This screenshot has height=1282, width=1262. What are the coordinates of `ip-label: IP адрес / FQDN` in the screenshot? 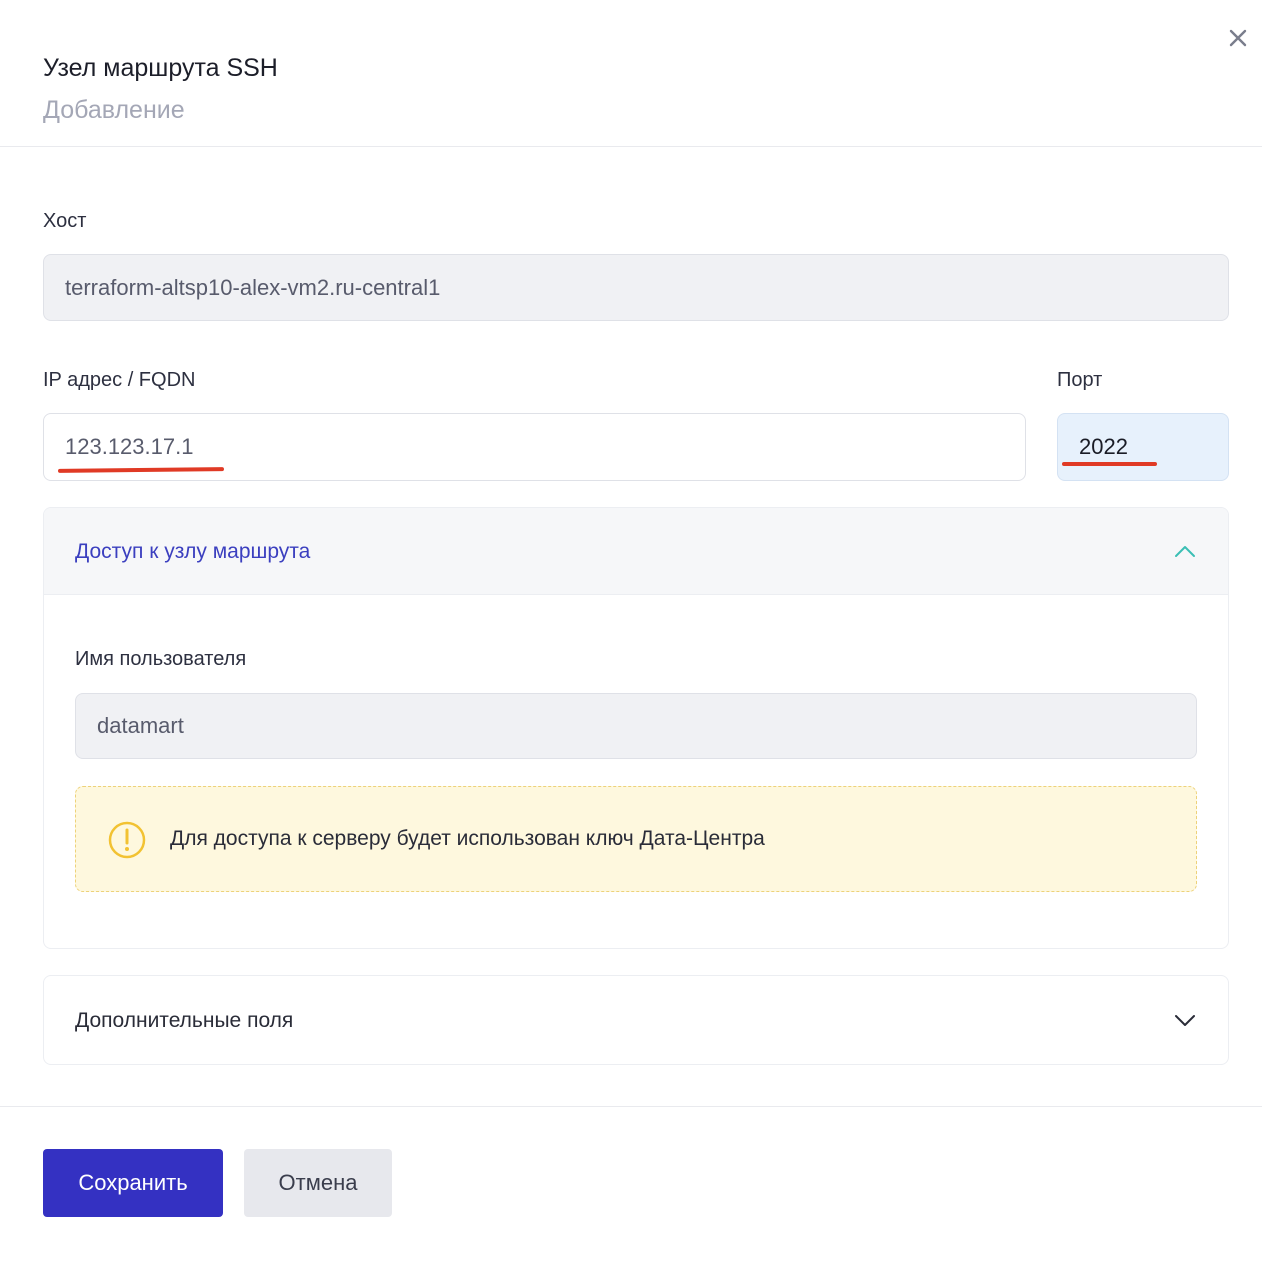 It's located at (119, 380).